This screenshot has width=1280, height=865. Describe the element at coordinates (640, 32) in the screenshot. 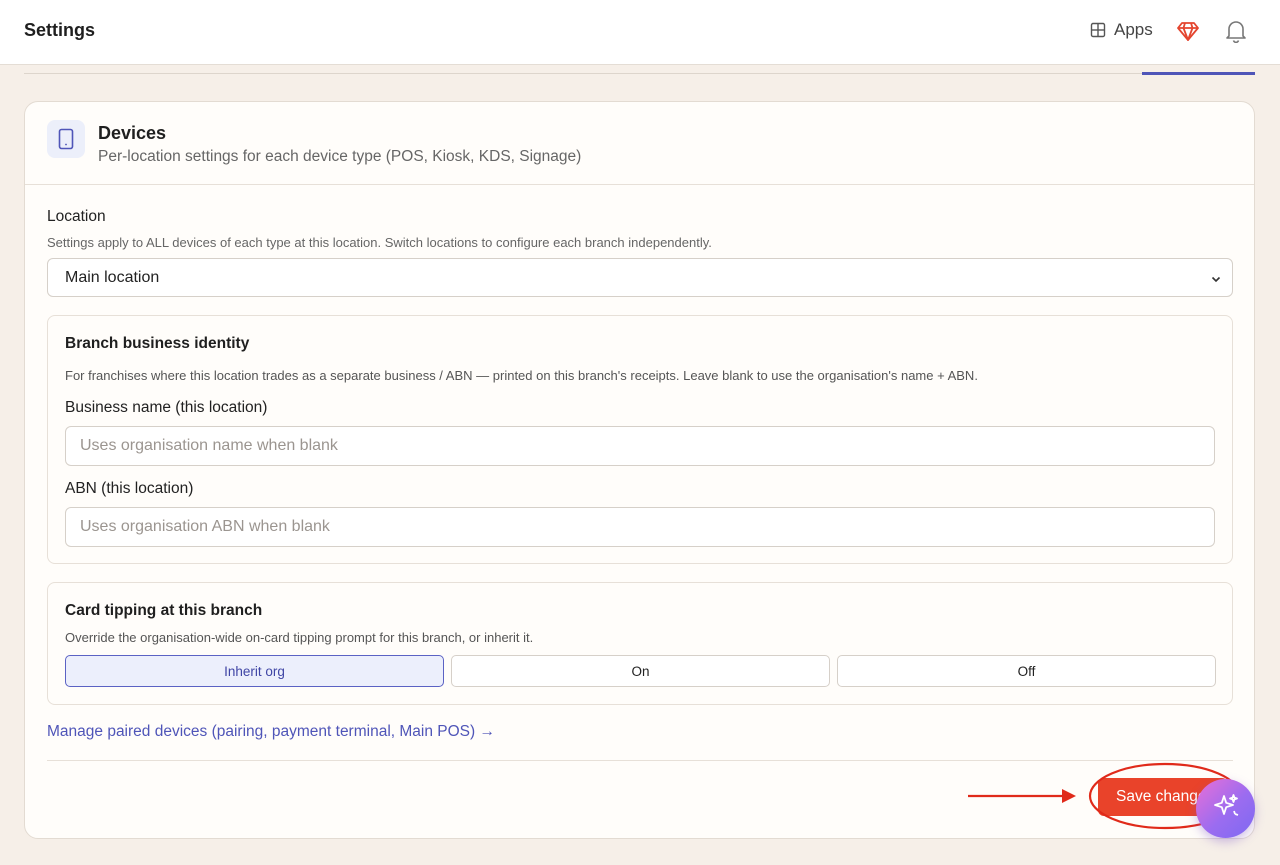

I see `top-bar: Settings Apps` at that location.